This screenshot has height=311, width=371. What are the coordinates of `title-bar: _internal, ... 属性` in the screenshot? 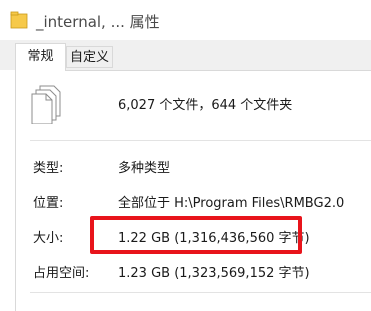 It's located at (185, 20).